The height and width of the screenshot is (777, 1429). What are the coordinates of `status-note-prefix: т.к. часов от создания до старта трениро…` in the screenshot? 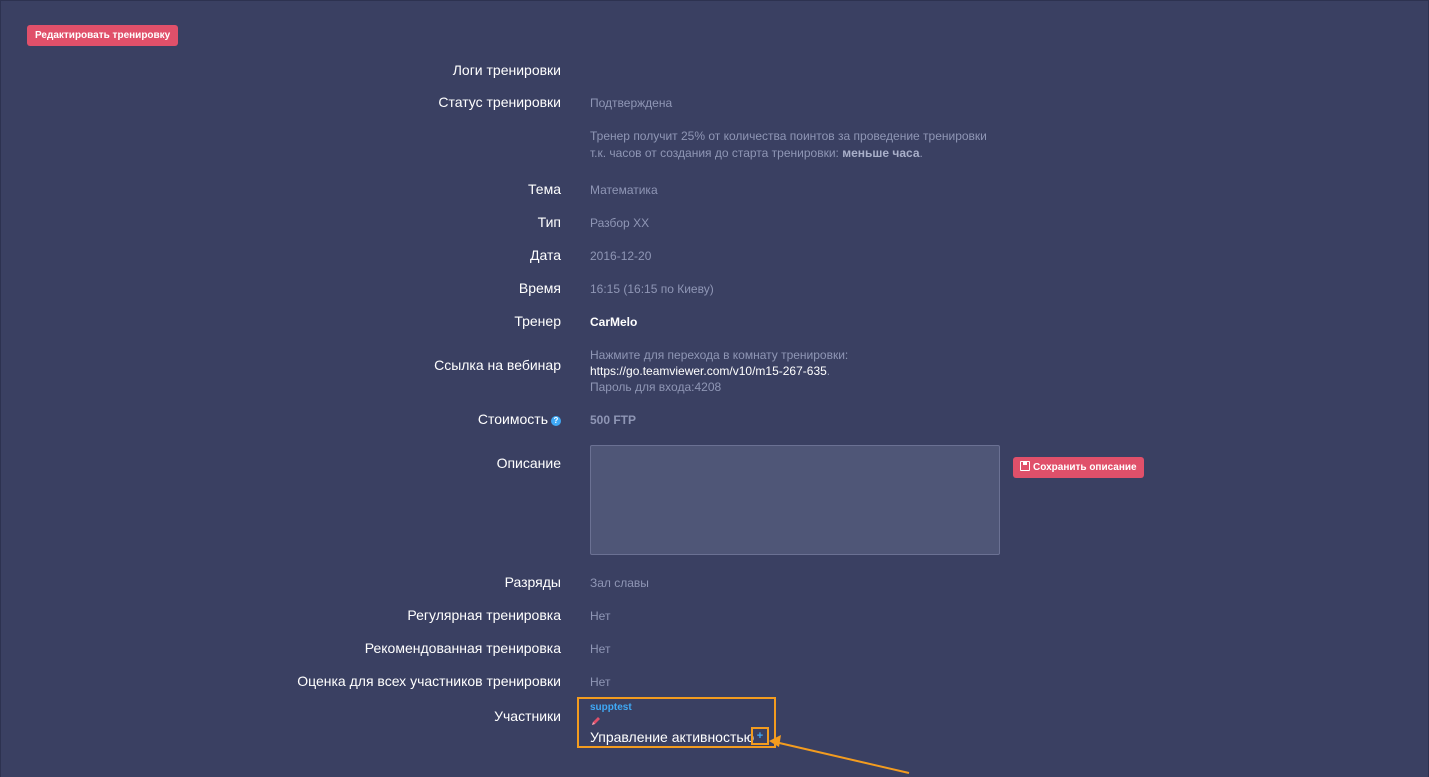 It's located at (716, 153).